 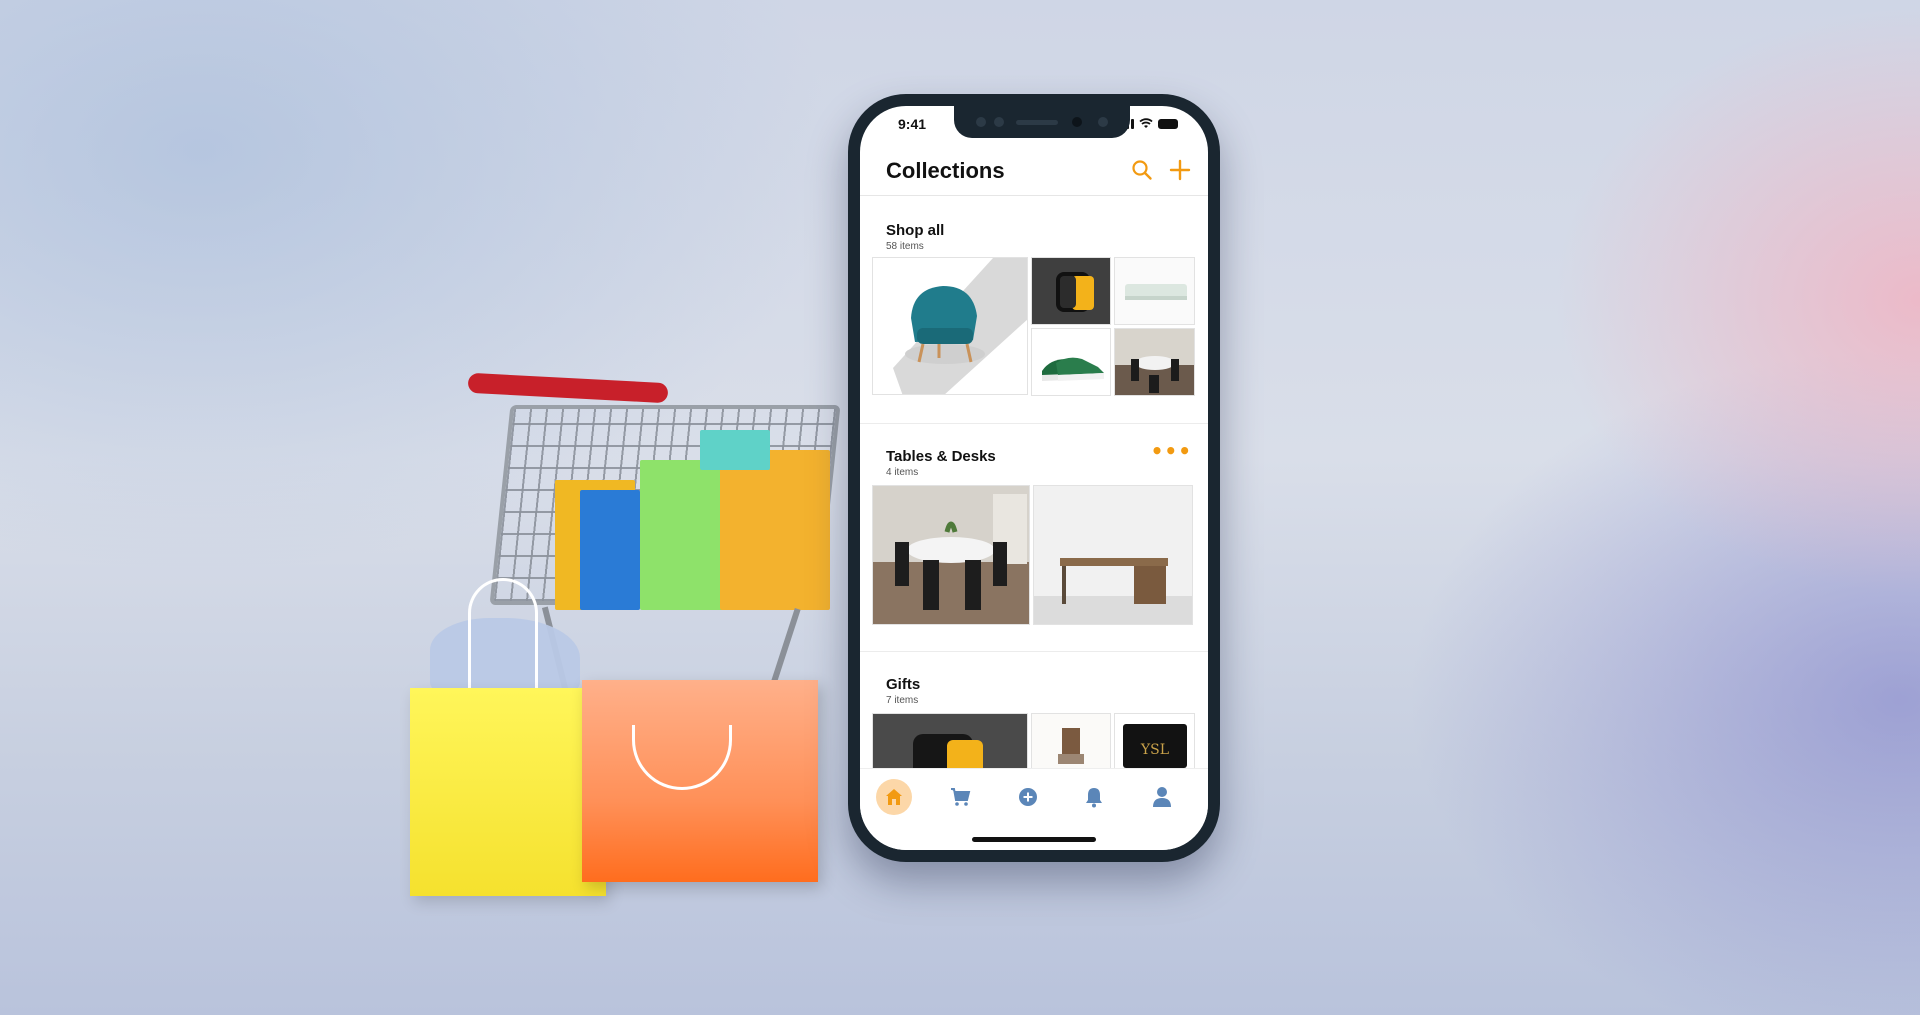 I want to click on search-button, so click(x=1142, y=170).